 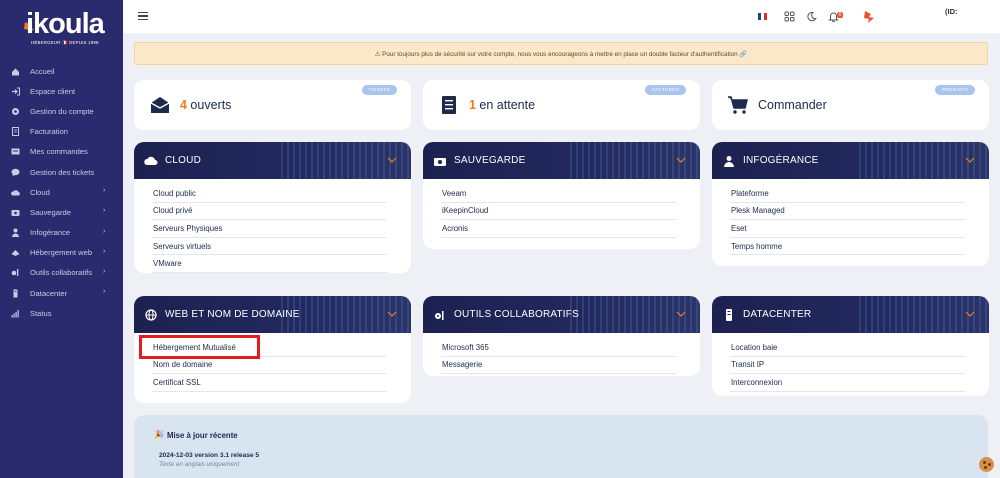 I want to click on sidebar-item-datacenter: Datacenter ›, so click(x=61, y=293).